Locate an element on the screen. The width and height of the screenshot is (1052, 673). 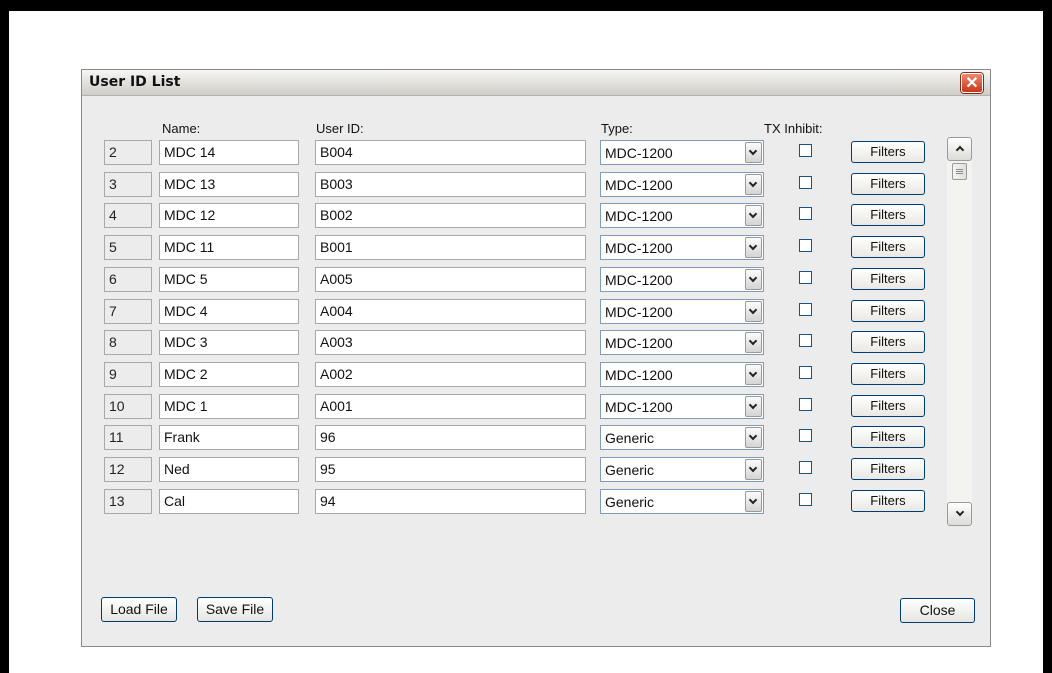
user-id-field: B003 is located at coordinates (450, 184).